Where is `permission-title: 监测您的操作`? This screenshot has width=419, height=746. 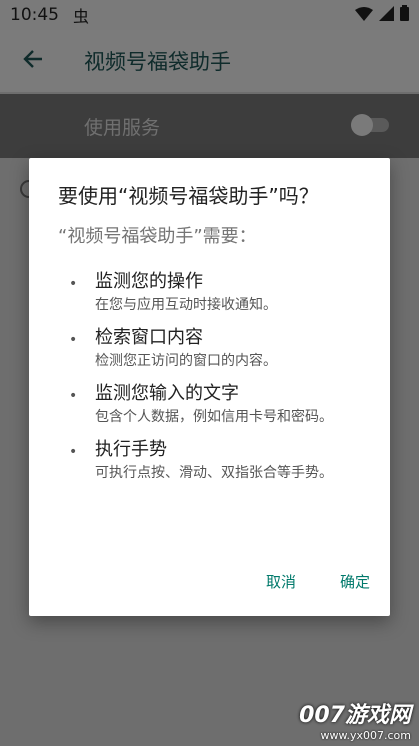
permission-title: 监测您的操作 is located at coordinates (149, 281).